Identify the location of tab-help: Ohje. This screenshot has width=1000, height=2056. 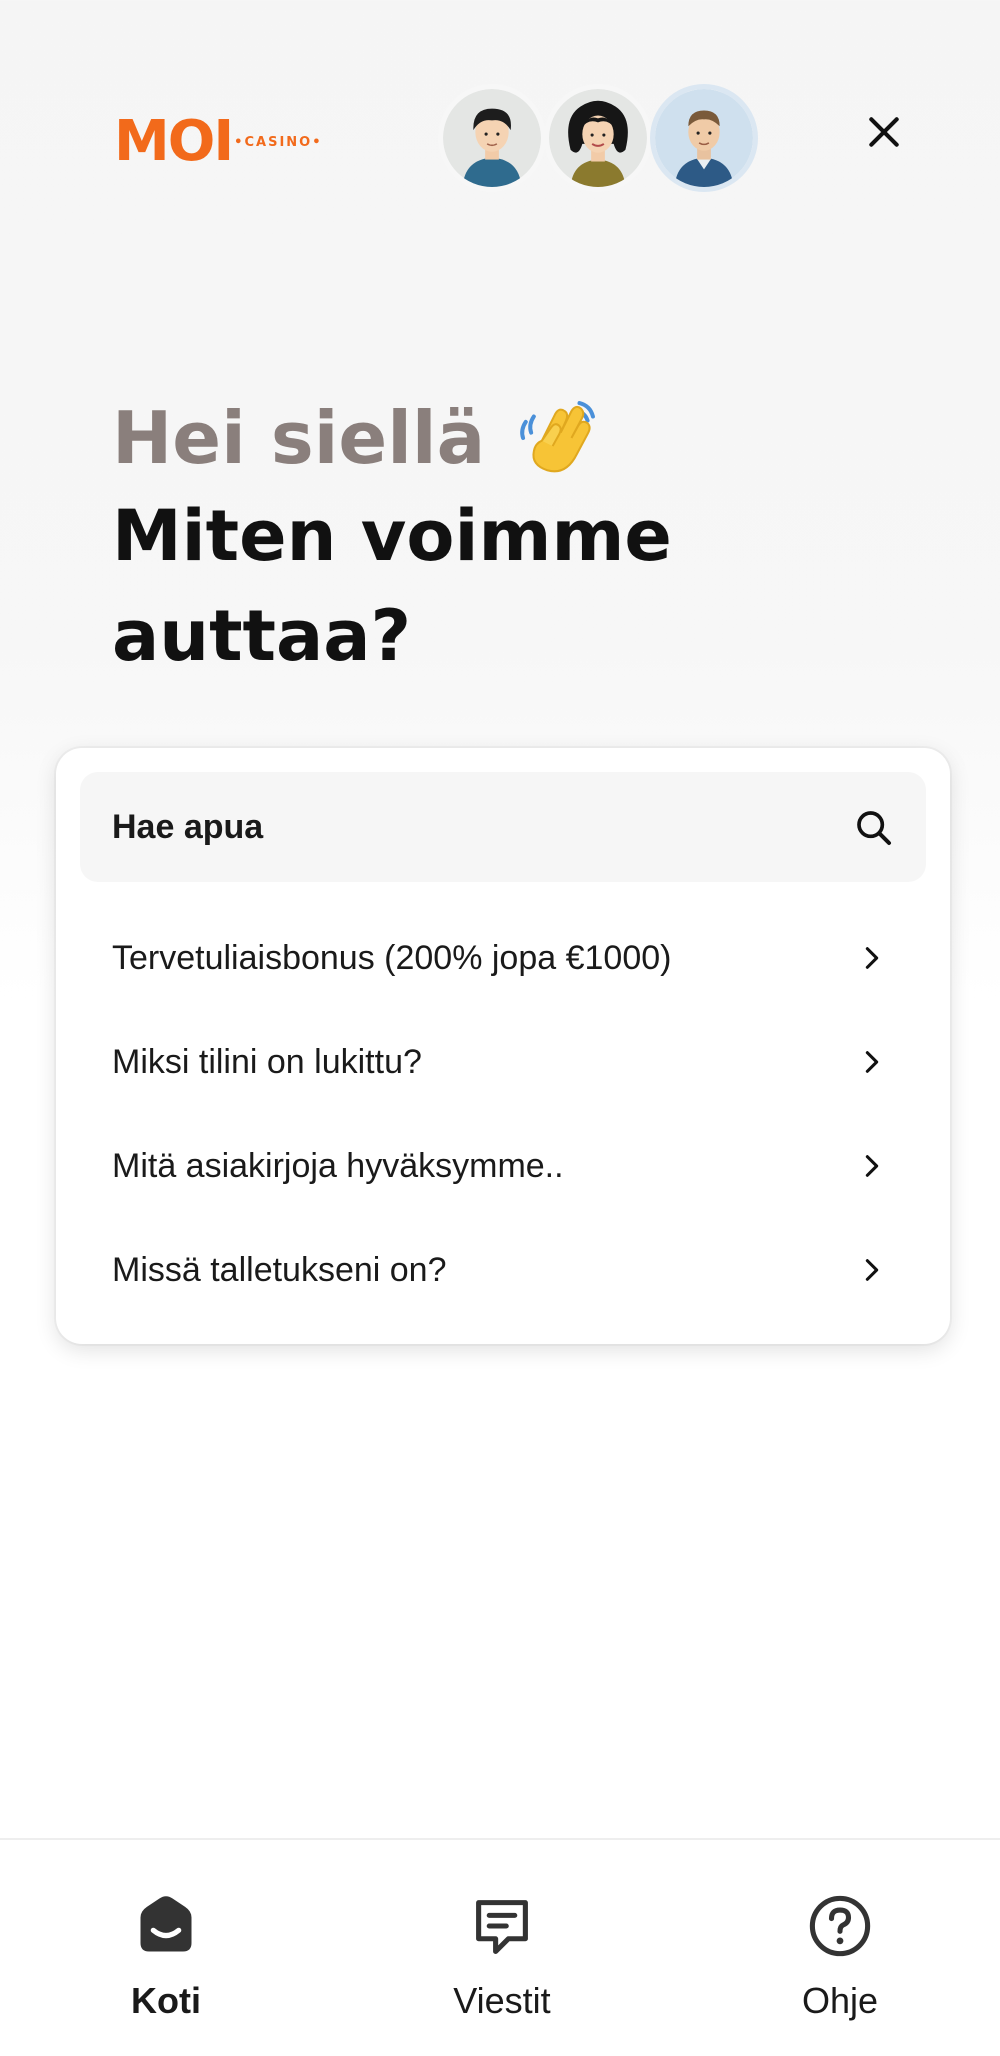
(840, 1948).